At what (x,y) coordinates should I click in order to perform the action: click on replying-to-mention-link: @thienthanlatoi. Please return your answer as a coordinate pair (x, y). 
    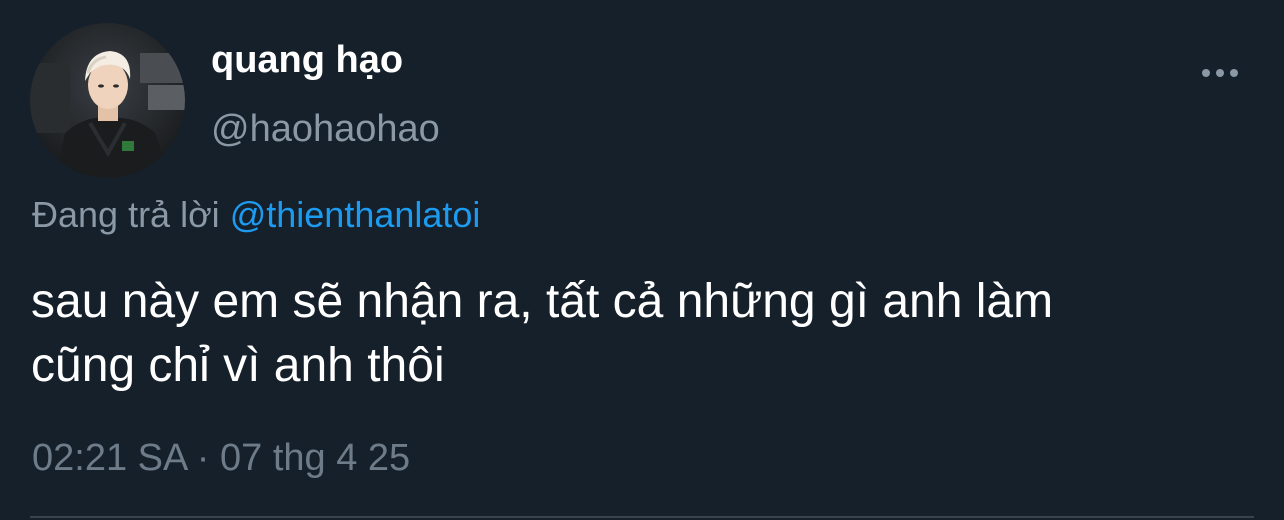
    Looking at the image, I should click on (355, 214).